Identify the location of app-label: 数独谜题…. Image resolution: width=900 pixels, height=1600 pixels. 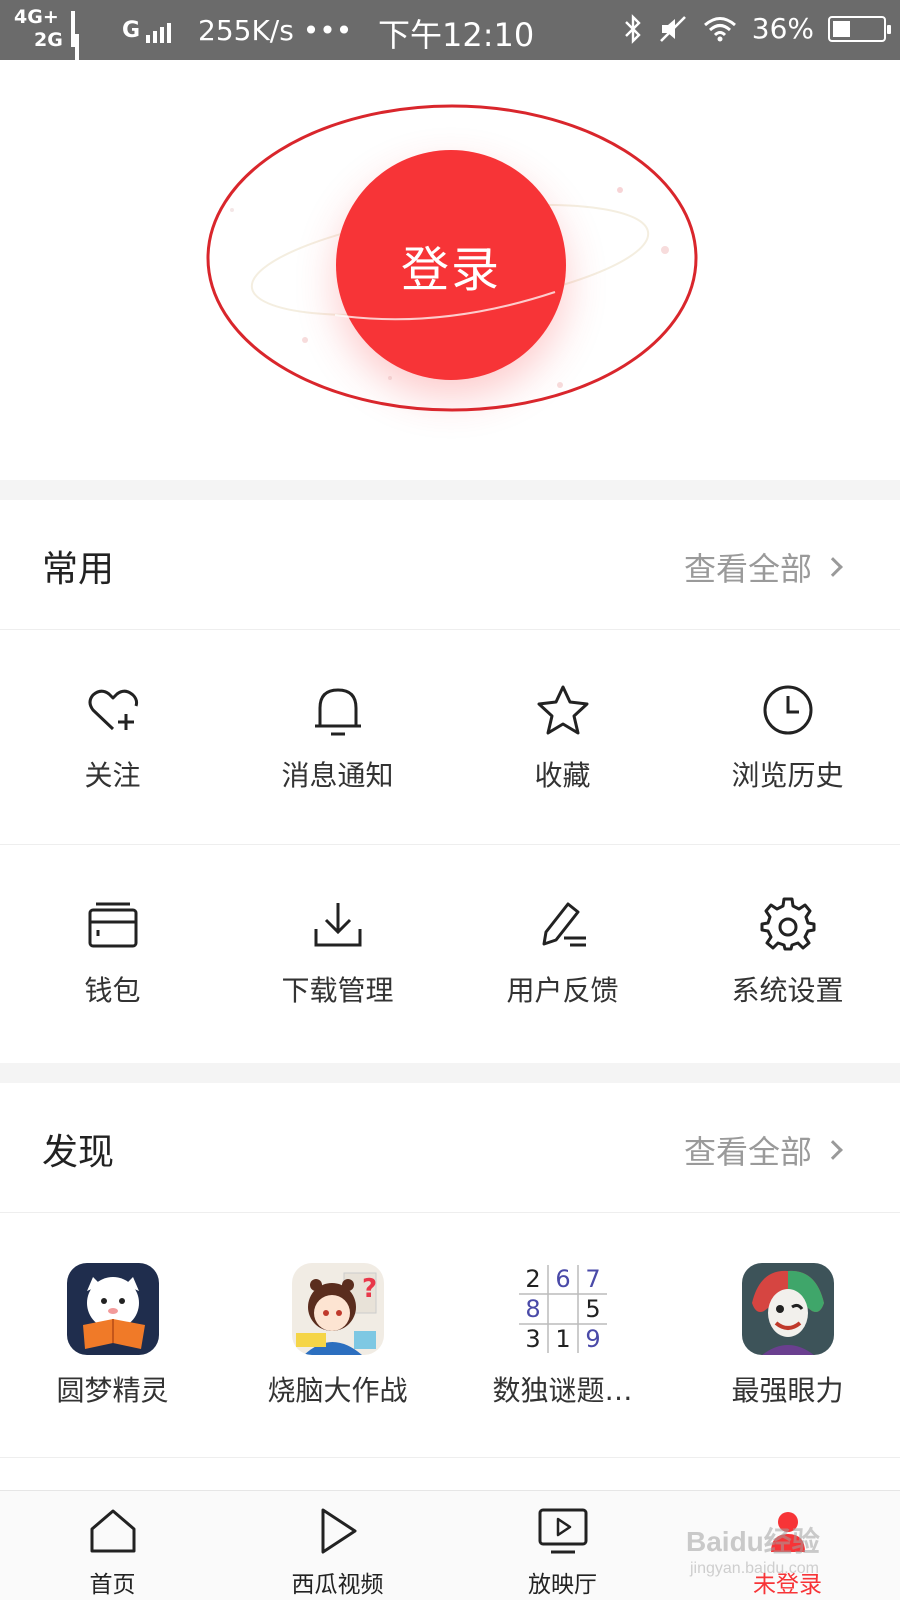
(562, 1390).